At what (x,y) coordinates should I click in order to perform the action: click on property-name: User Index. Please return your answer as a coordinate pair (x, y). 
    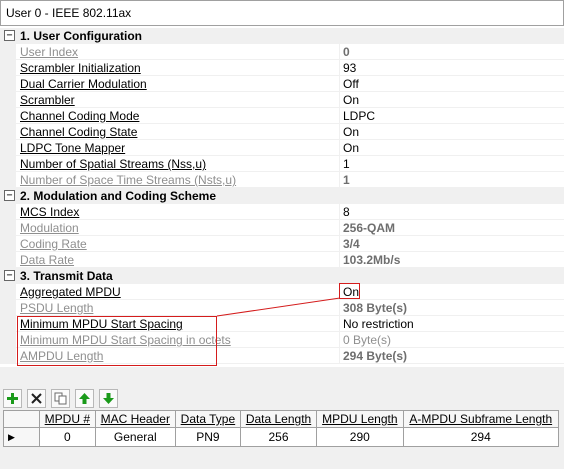
    Looking at the image, I should click on (49, 52).